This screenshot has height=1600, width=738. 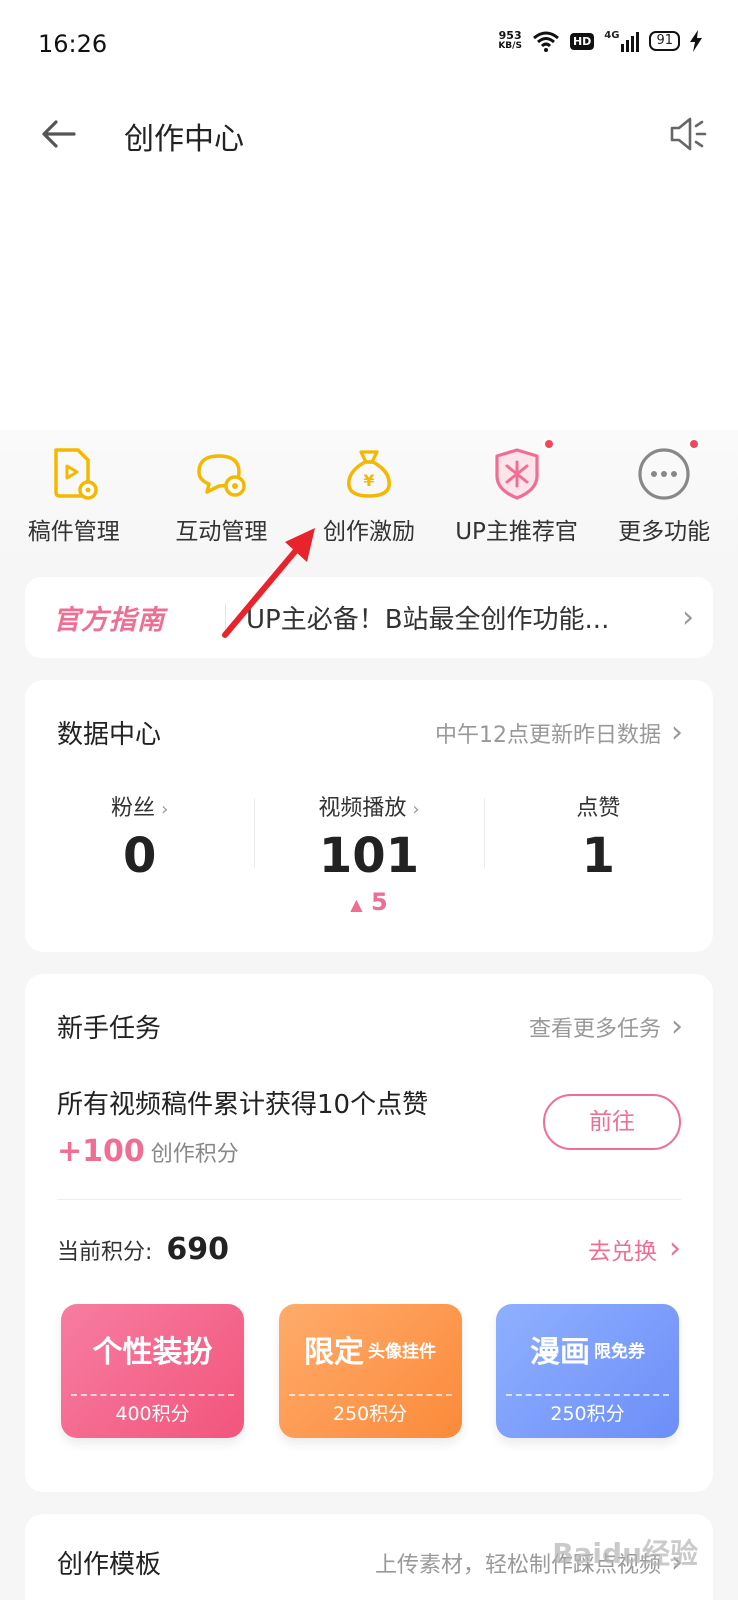 What do you see at coordinates (369, 136) in the screenshot?
I see `app-bar: 创作中心` at bounding box center [369, 136].